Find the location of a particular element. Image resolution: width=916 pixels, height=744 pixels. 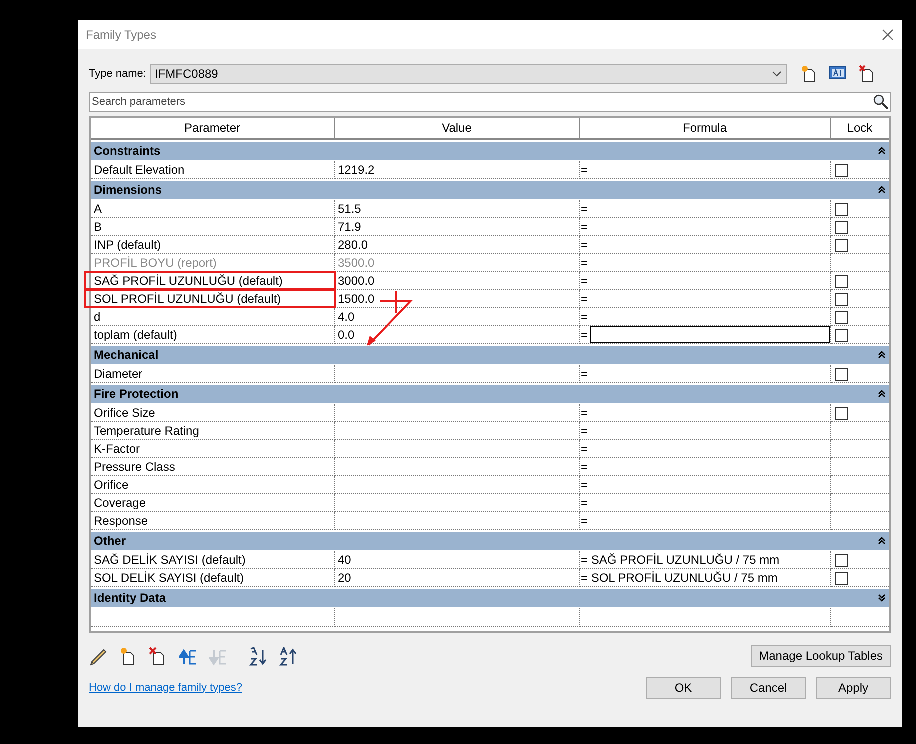

parameter-name: Pressure Class is located at coordinates (135, 467).